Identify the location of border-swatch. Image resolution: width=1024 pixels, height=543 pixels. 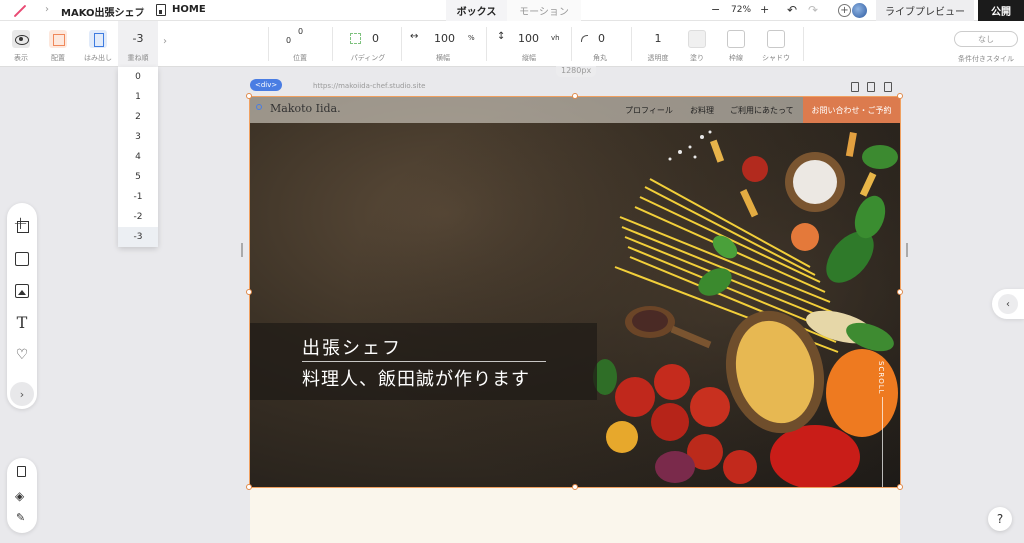
(736, 39).